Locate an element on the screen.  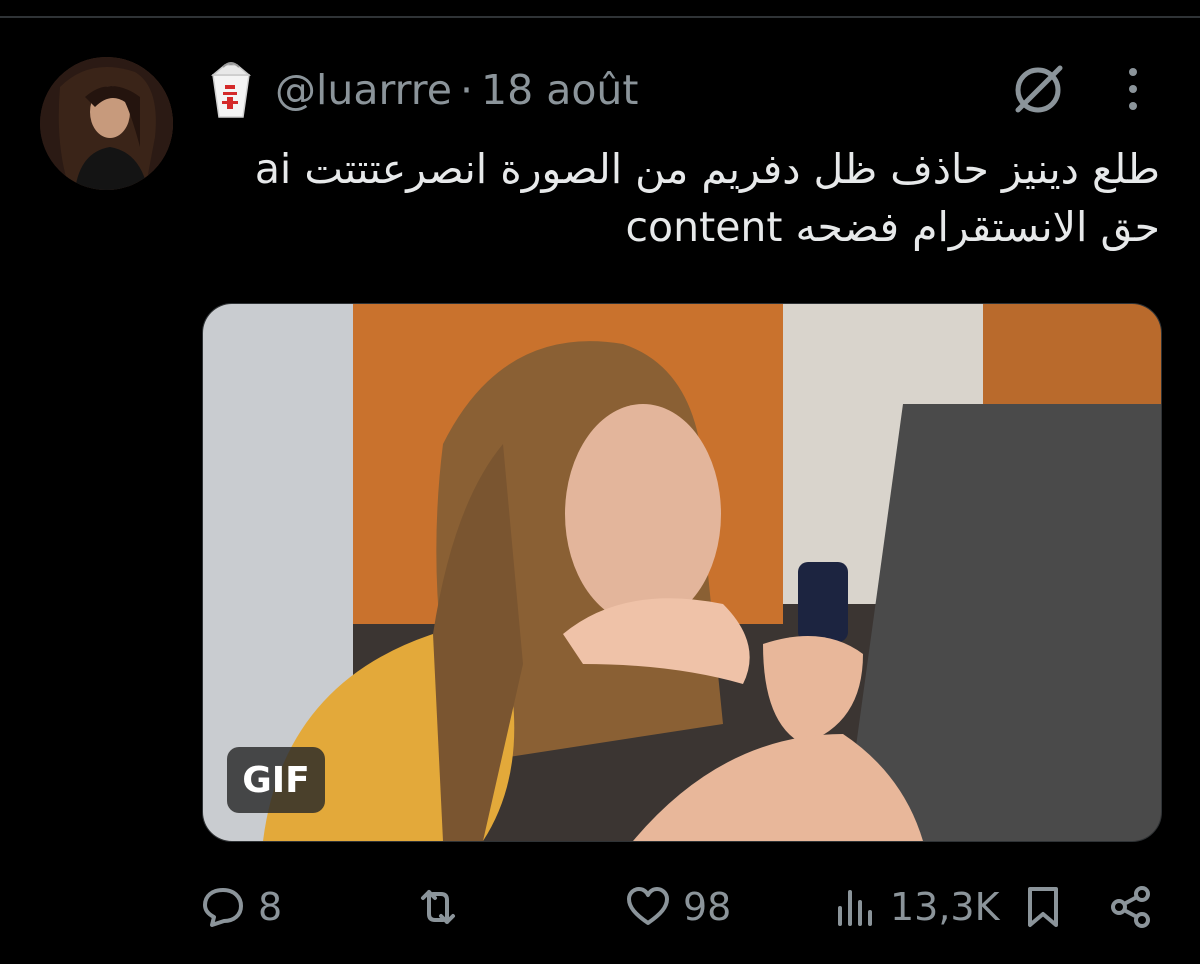
share-button is located at coordinates (1131, 907).